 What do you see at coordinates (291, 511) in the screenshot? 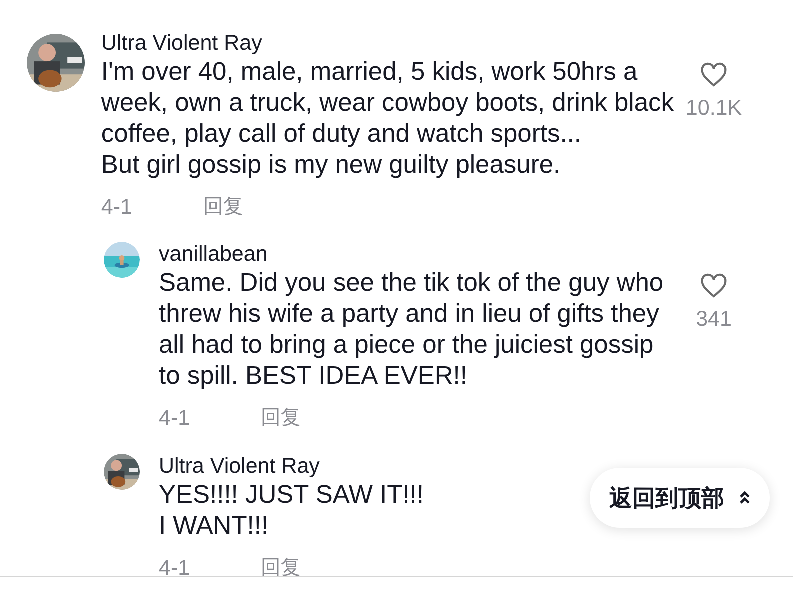
I see `comment-text: YES!!!! JUST SAW IT!!! I WANT!!!` at bounding box center [291, 511].